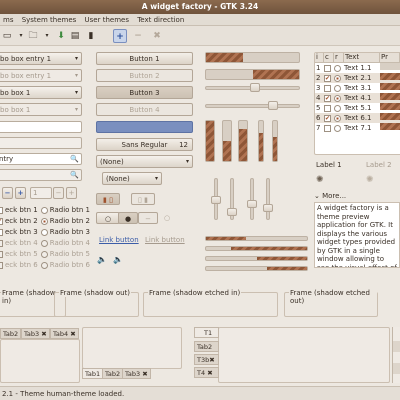 Image resolution: width=400 pixels, height=400 pixels. Describe the element at coordinates (357, 98) in the screenshot. I see `table-row: 4 ✔ Text 4.1` at that location.